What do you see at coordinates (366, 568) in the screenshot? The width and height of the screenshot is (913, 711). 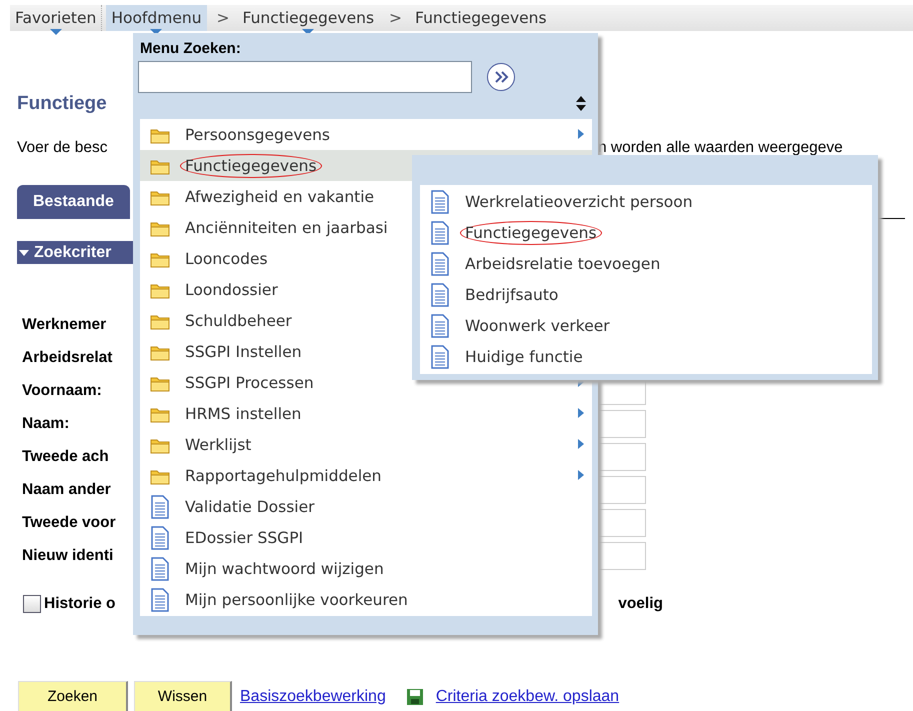 I see `menu-item: Mijn wachtwoord wijzigen` at bounding box center [366, 568].